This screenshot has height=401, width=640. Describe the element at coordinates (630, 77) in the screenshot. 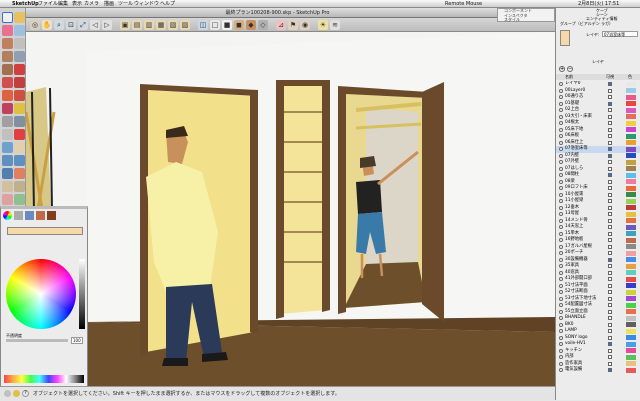

I see `col-color: 色` at that location.